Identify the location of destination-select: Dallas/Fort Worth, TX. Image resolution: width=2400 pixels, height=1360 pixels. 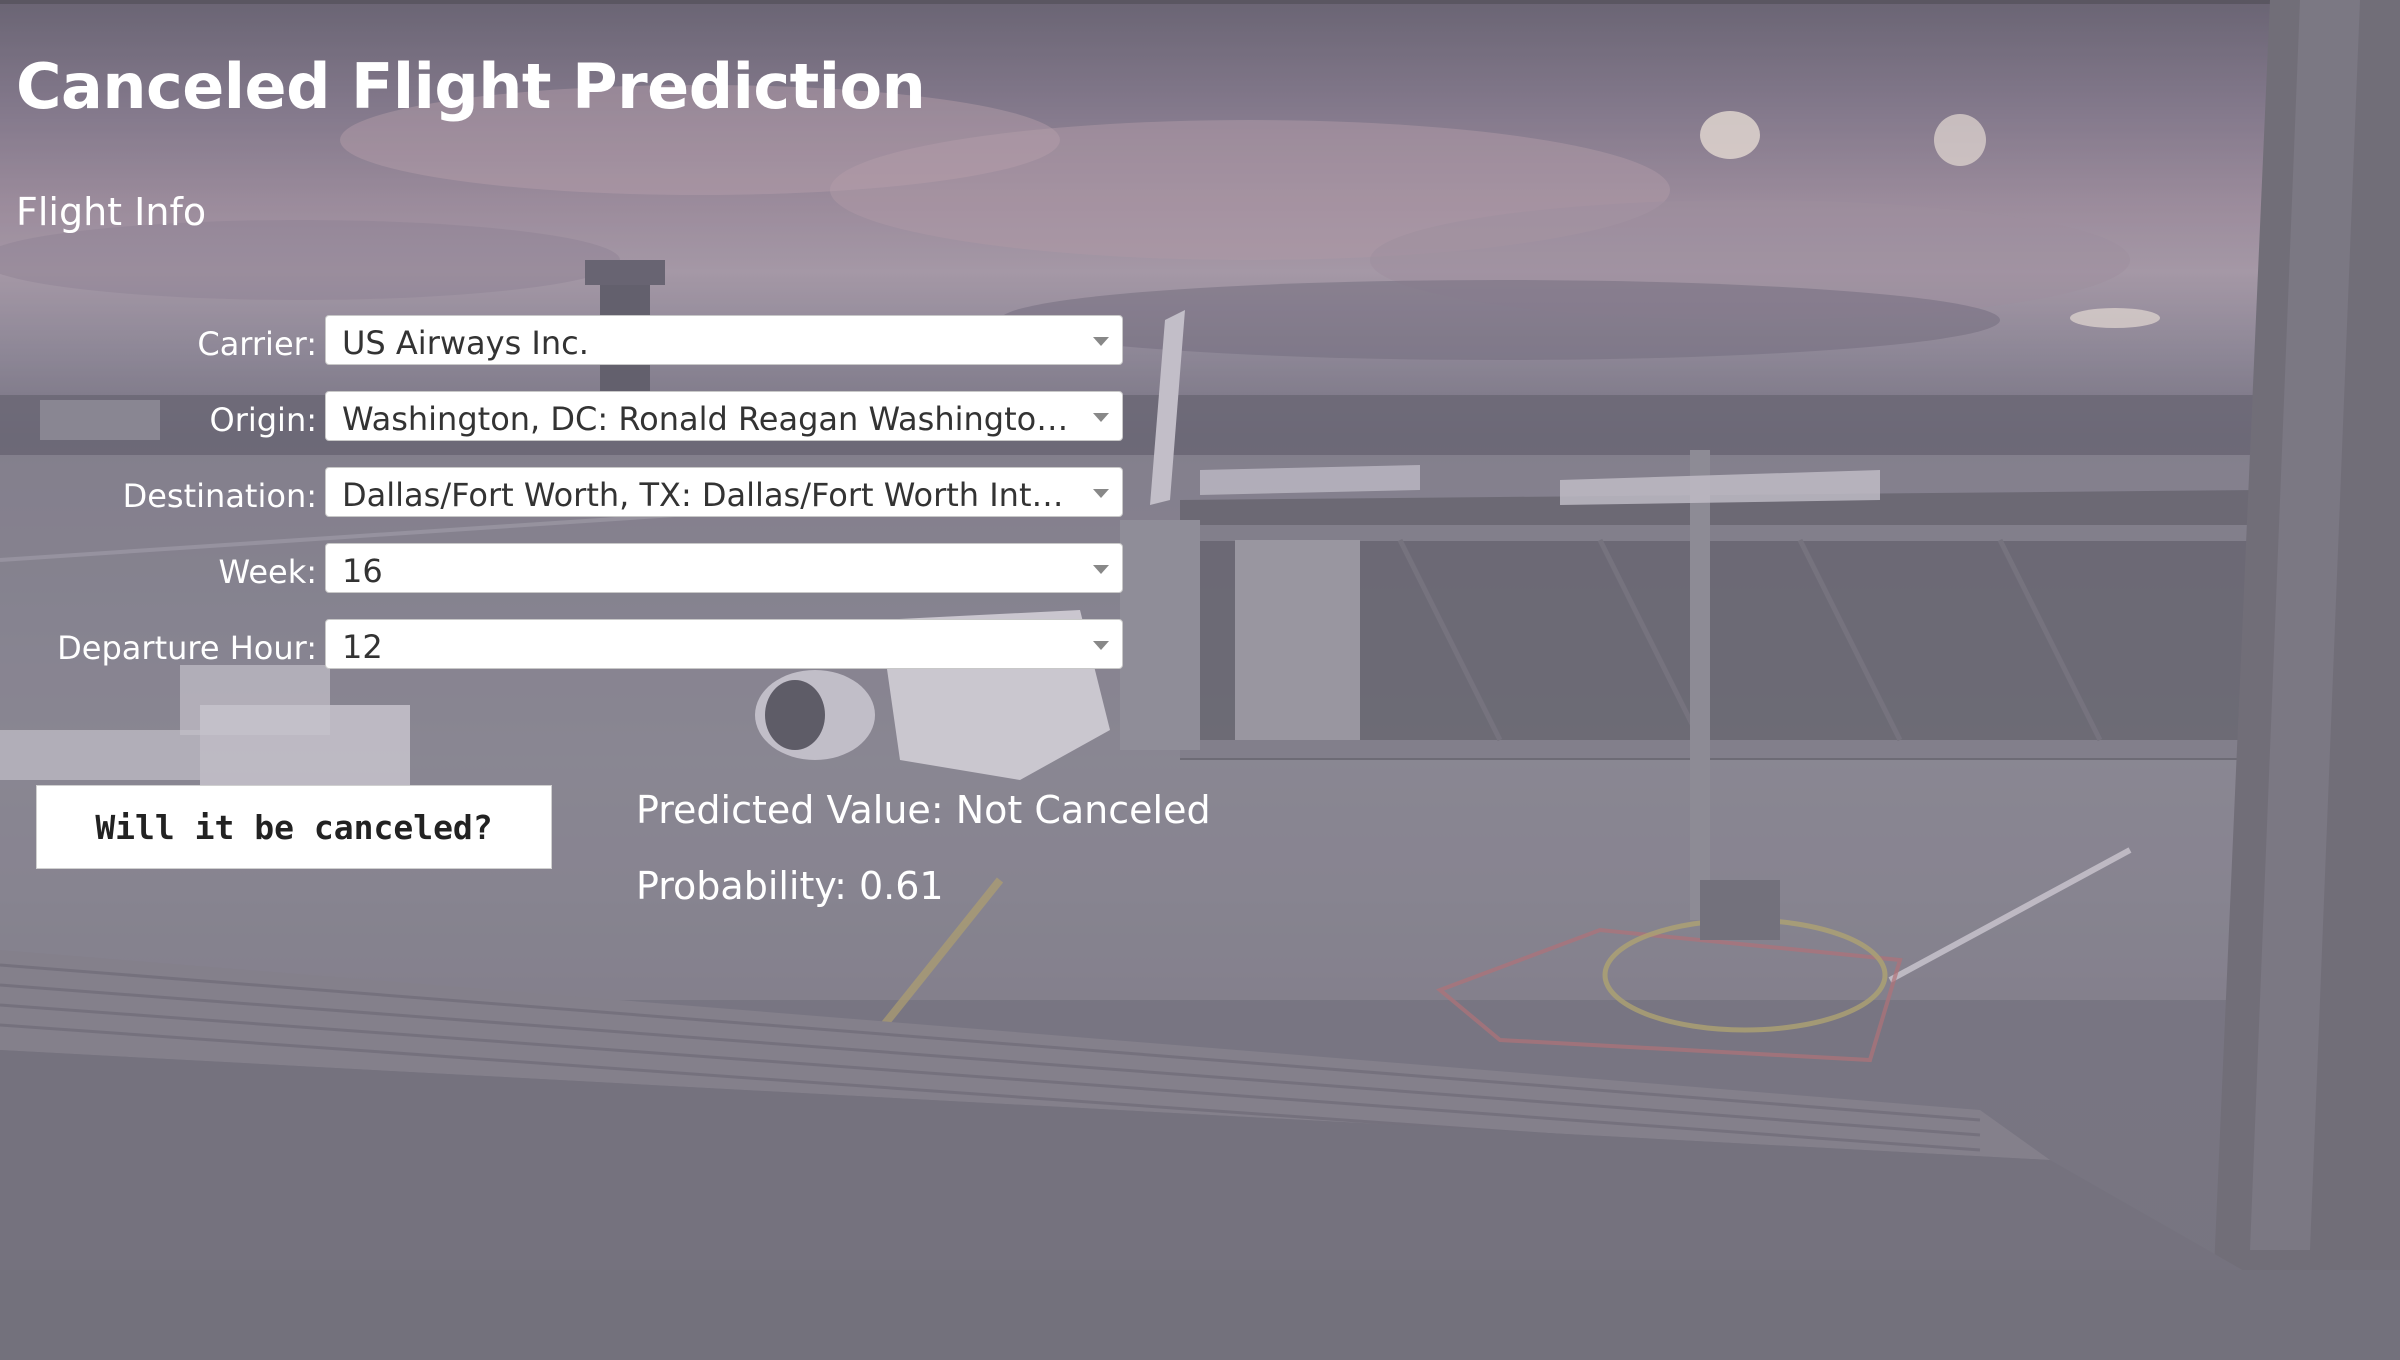
(724, 492).